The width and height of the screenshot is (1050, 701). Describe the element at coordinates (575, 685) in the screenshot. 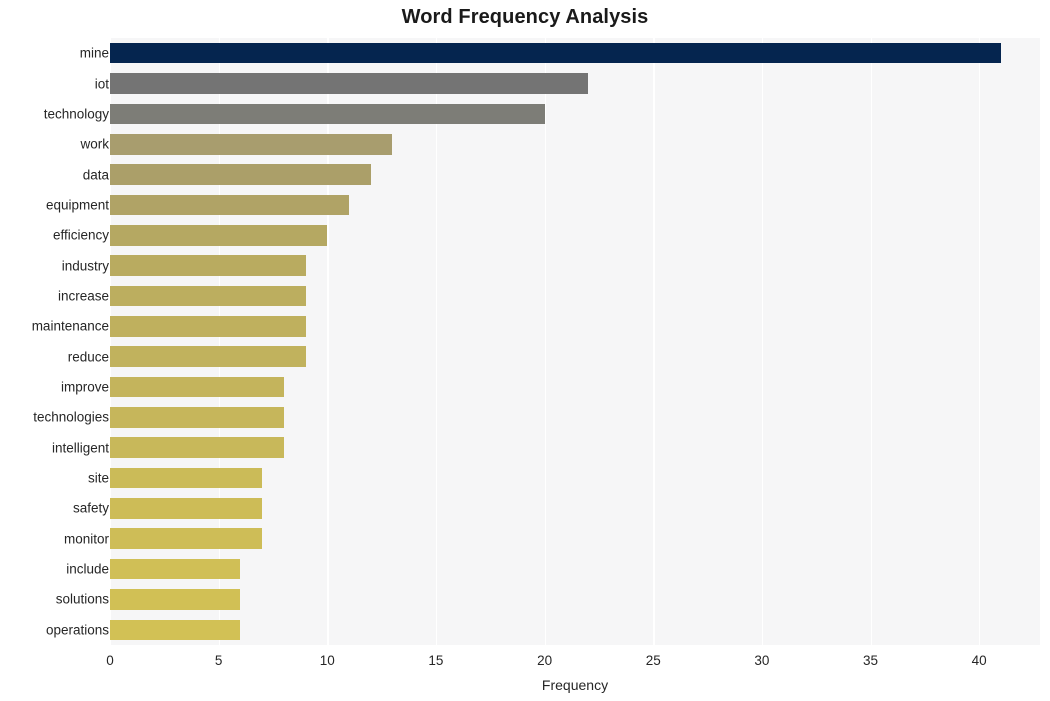

I see `x-axis-title: Frequency` at that location.